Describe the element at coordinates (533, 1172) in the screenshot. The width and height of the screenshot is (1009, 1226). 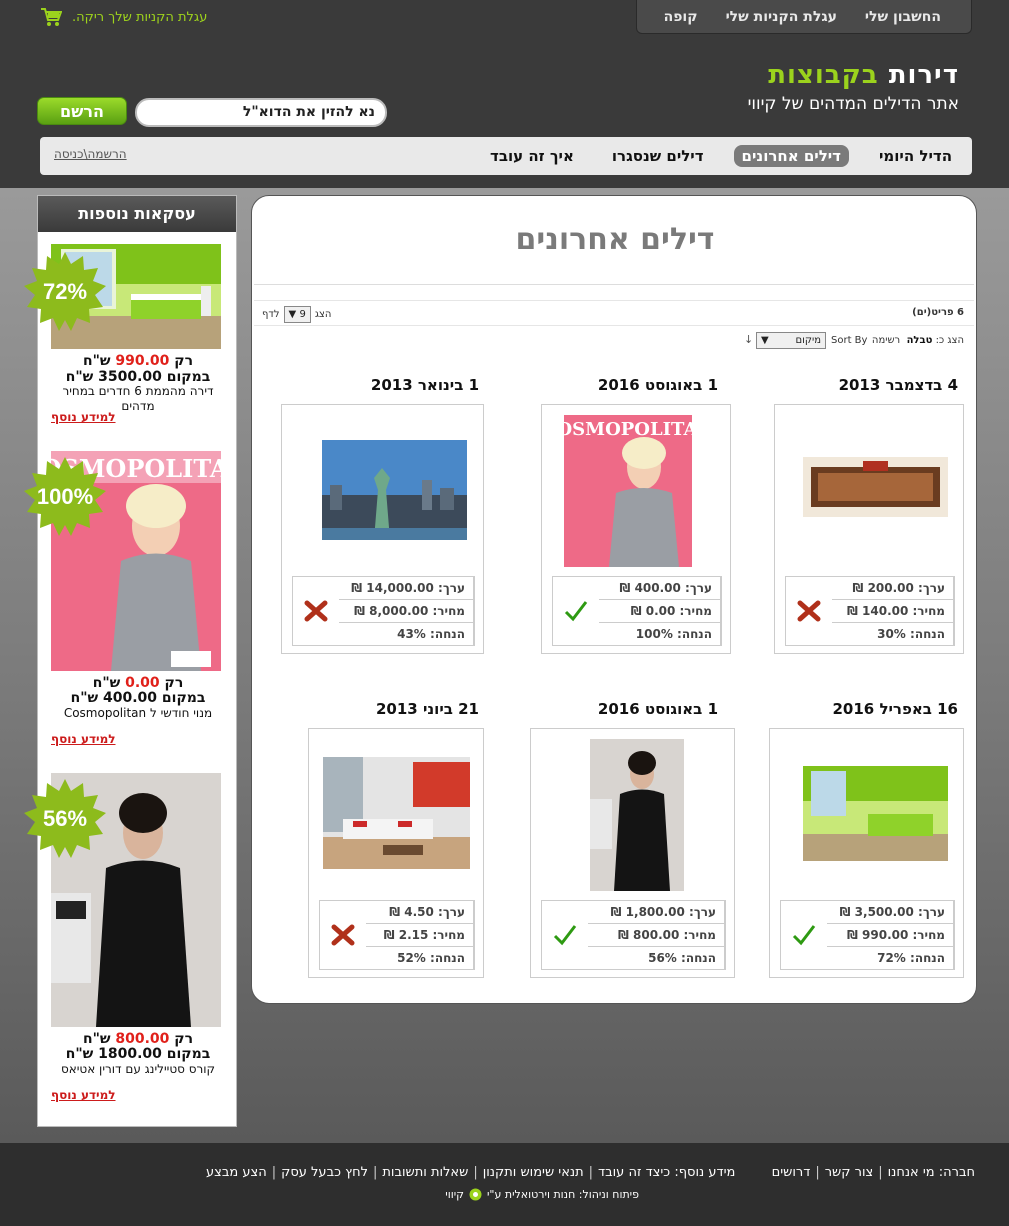
I see `footer-terms-link: תנאי שימוש ותקנון` at that location.